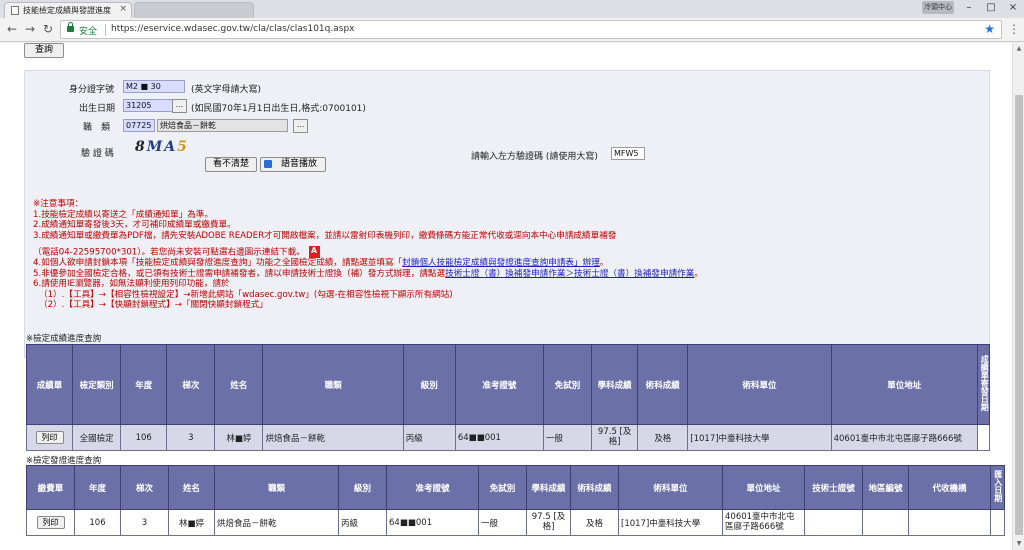 The image size is (1024, 550). Describe the element at coordinates (314, 252) in the screenshot. I see `adobe-reader-download-icon` at that location.